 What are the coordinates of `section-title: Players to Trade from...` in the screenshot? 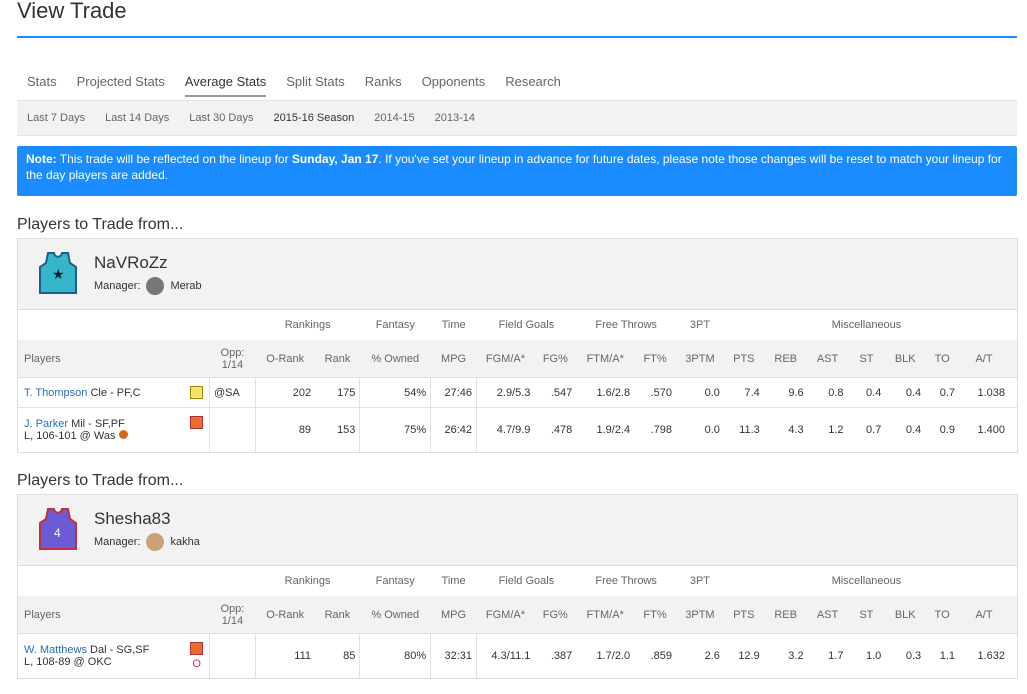 It's located at (100, 480).